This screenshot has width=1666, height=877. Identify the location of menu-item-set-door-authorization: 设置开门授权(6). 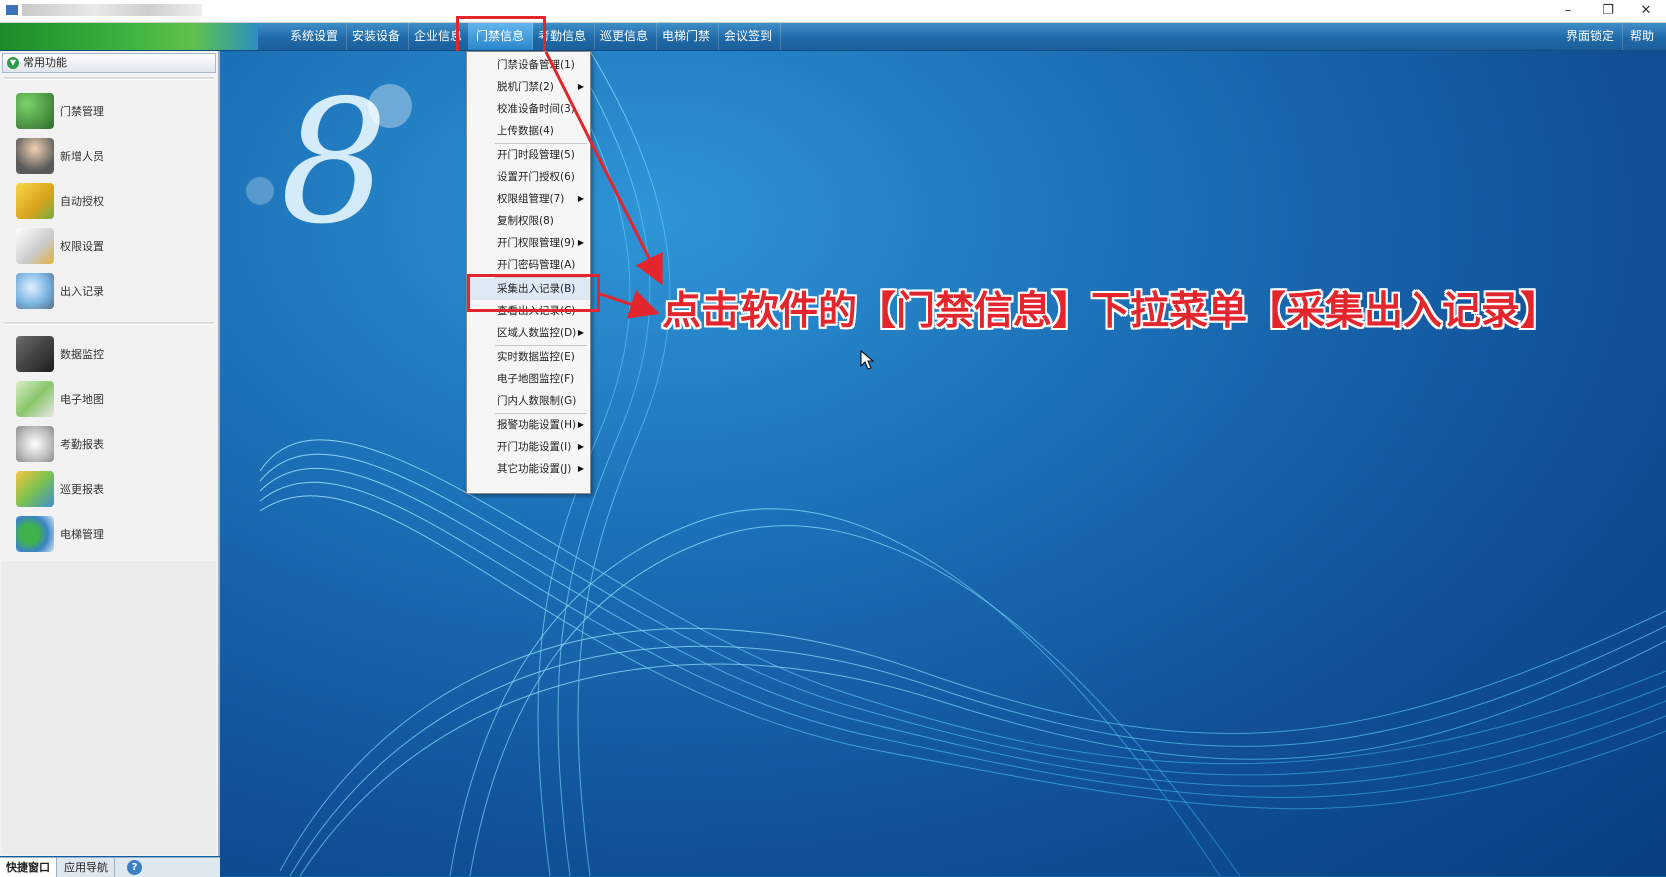
(528, 177).